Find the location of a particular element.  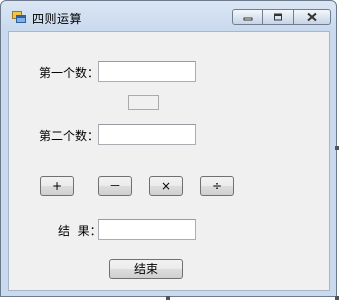

second-number-input is located at coordinates (147, 134).